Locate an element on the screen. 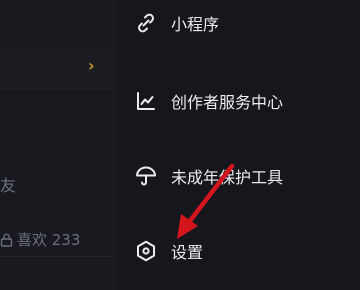 This screenshot has height=290, width=360. friend-label: 友 is located at coordinates (8, 185).